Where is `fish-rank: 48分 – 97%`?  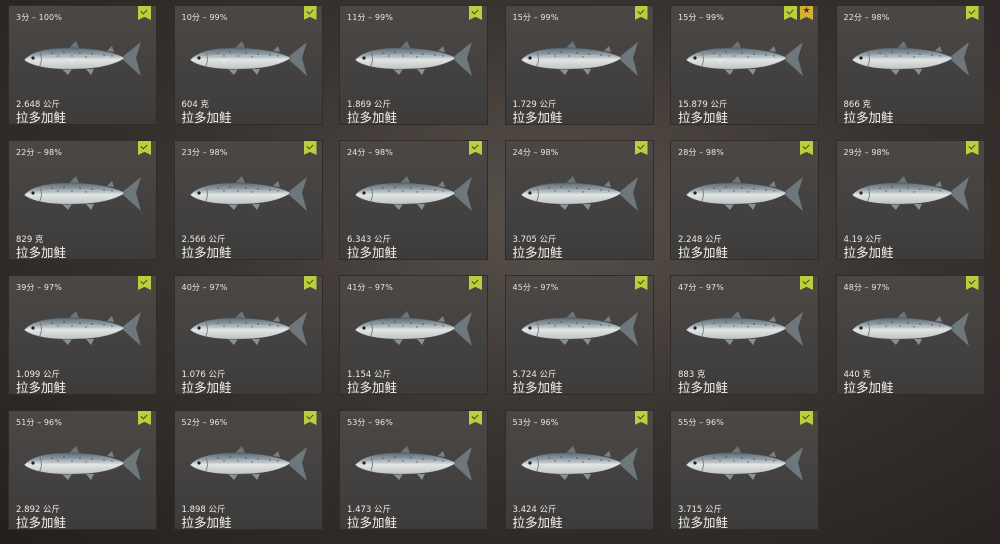
fish-rank: 48分 – 97% is located at coordinates (866, 287).